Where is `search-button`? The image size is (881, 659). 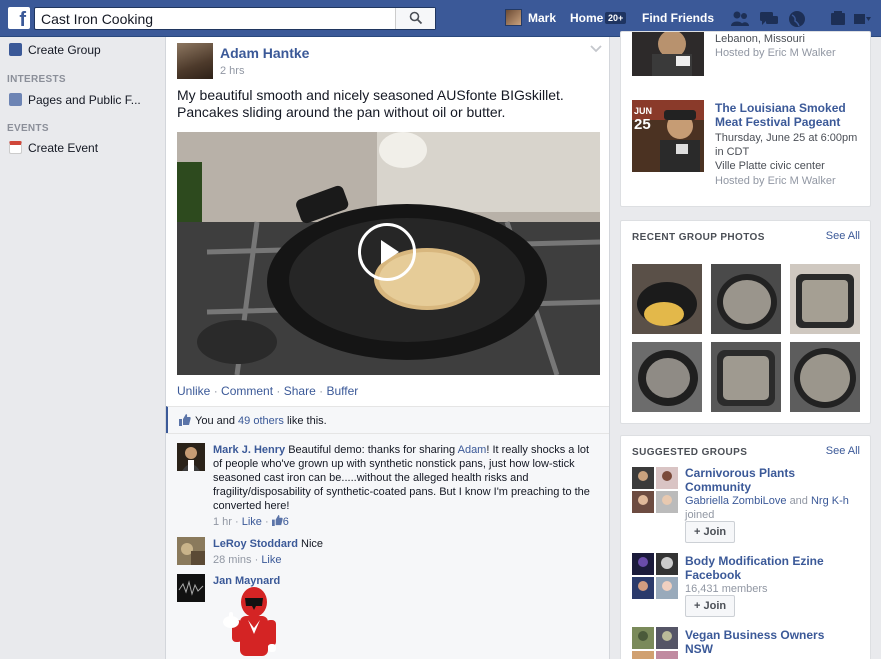
search-button is located at coordinates (415, 18).